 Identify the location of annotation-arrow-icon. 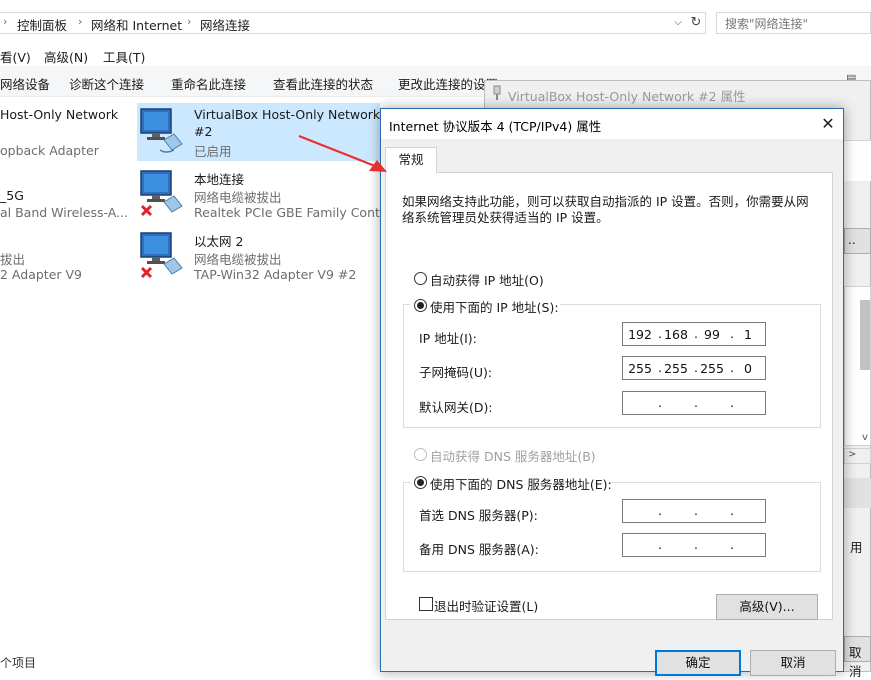
(342, 153).